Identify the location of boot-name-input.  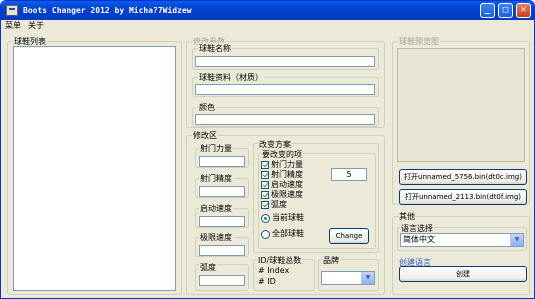
(285, 61).